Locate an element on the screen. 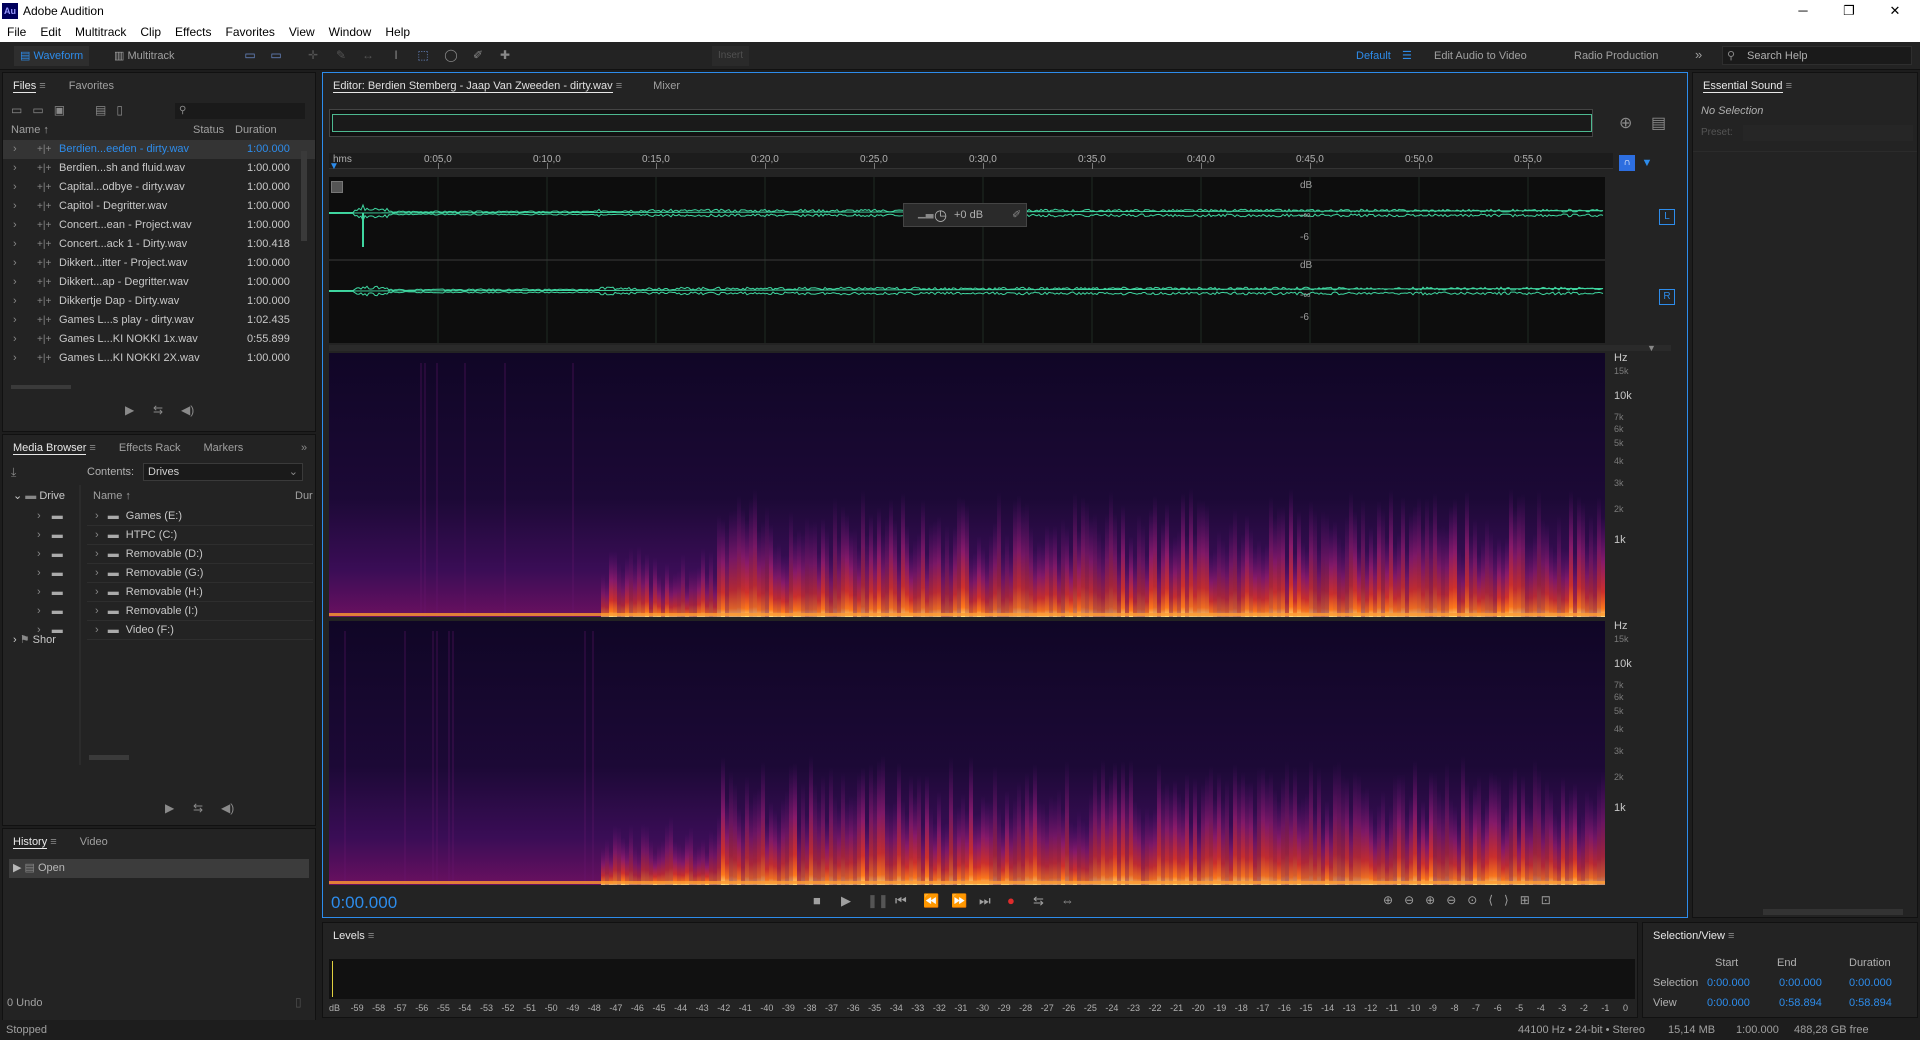 The height and width of the screenshot is (1040, 1920). media-col-duration: Dur is located at coordinates (304, 496).